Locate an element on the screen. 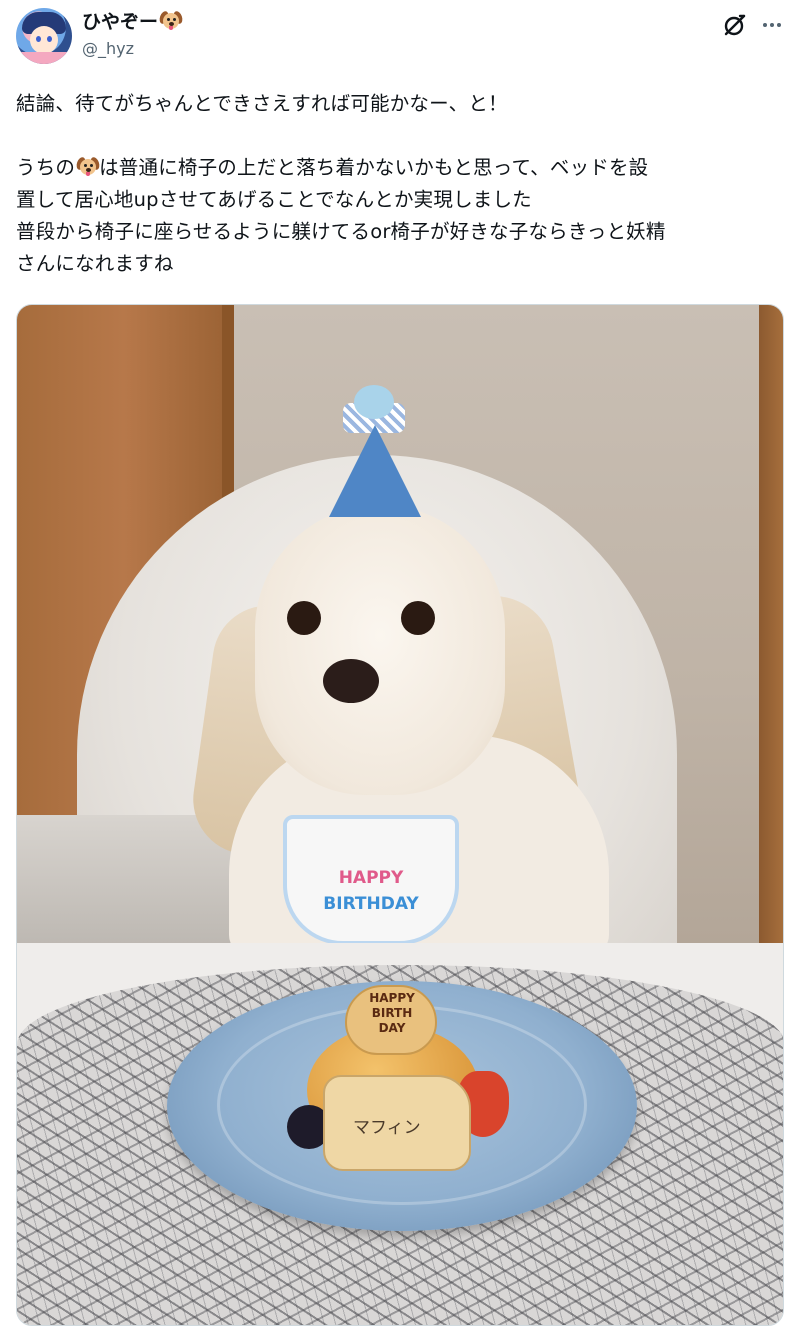 Image resolution: width=800 pixels, height=1330 pixels. user-handle: @_hyz is located at coordinates (108, 49).